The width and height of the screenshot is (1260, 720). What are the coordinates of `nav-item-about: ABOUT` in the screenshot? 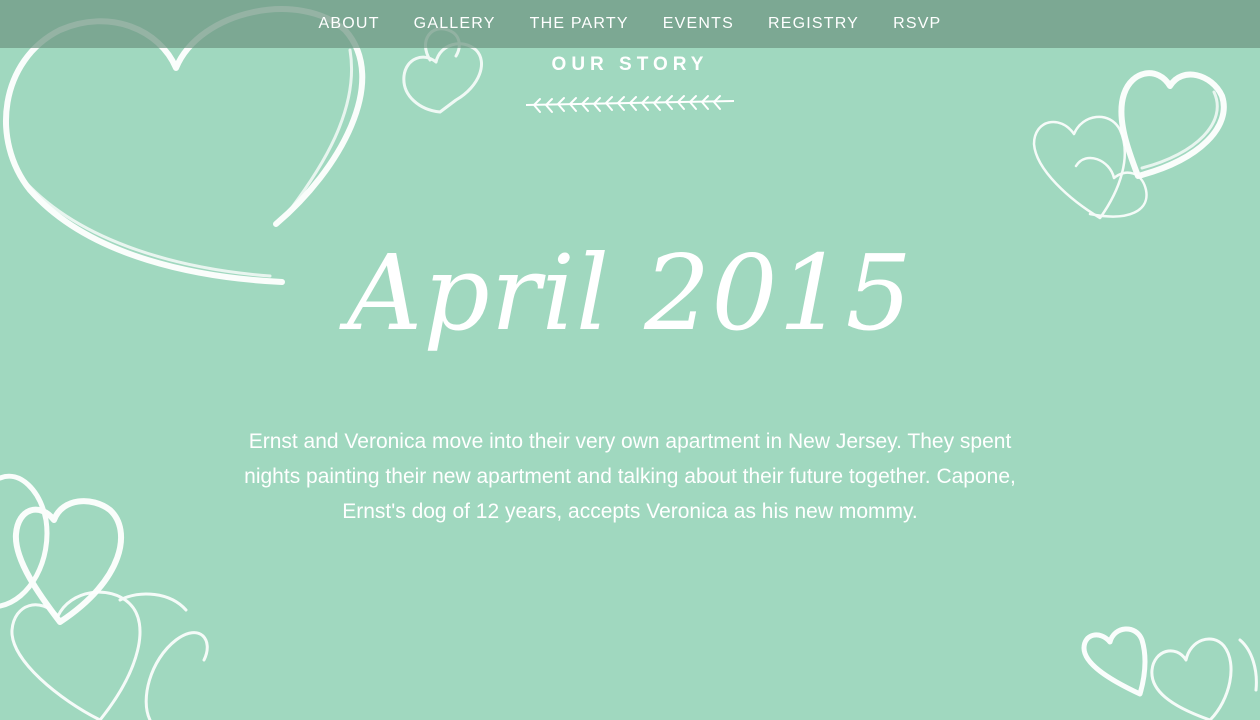 It's located at (349, 24).